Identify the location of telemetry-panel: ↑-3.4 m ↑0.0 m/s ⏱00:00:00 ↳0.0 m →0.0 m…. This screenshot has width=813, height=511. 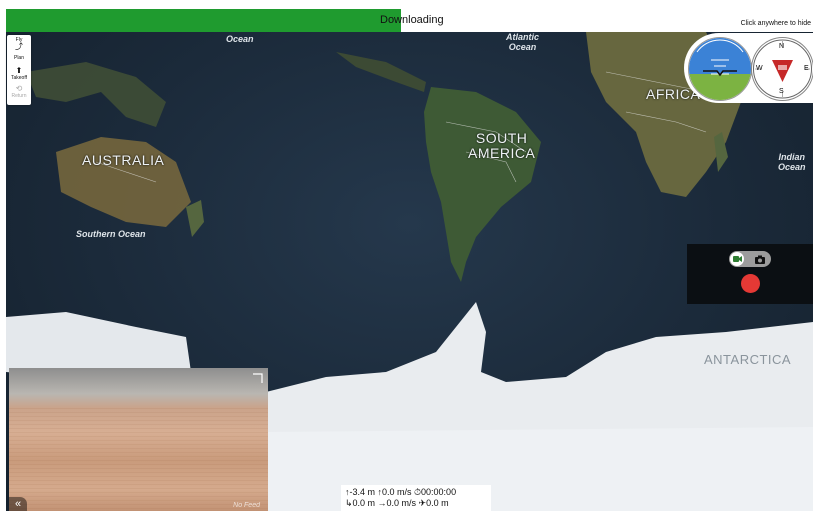
(416, 498).